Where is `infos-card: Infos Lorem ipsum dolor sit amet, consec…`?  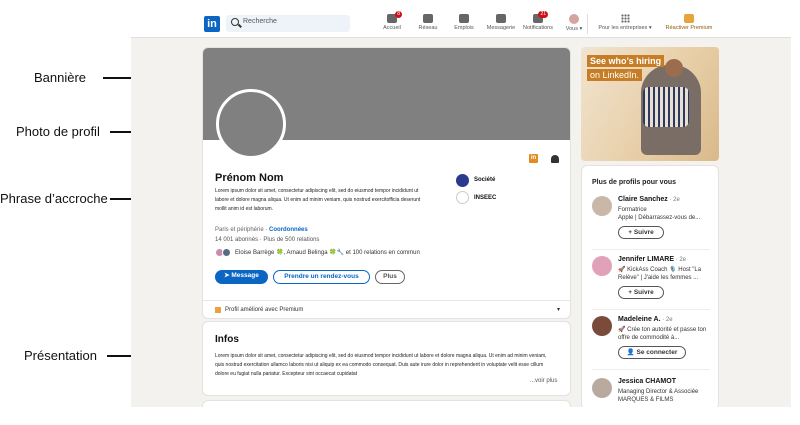
infos-card: Infos Lorem ipsum dolor sit amet, consec… is located at coordinates (386, 358).